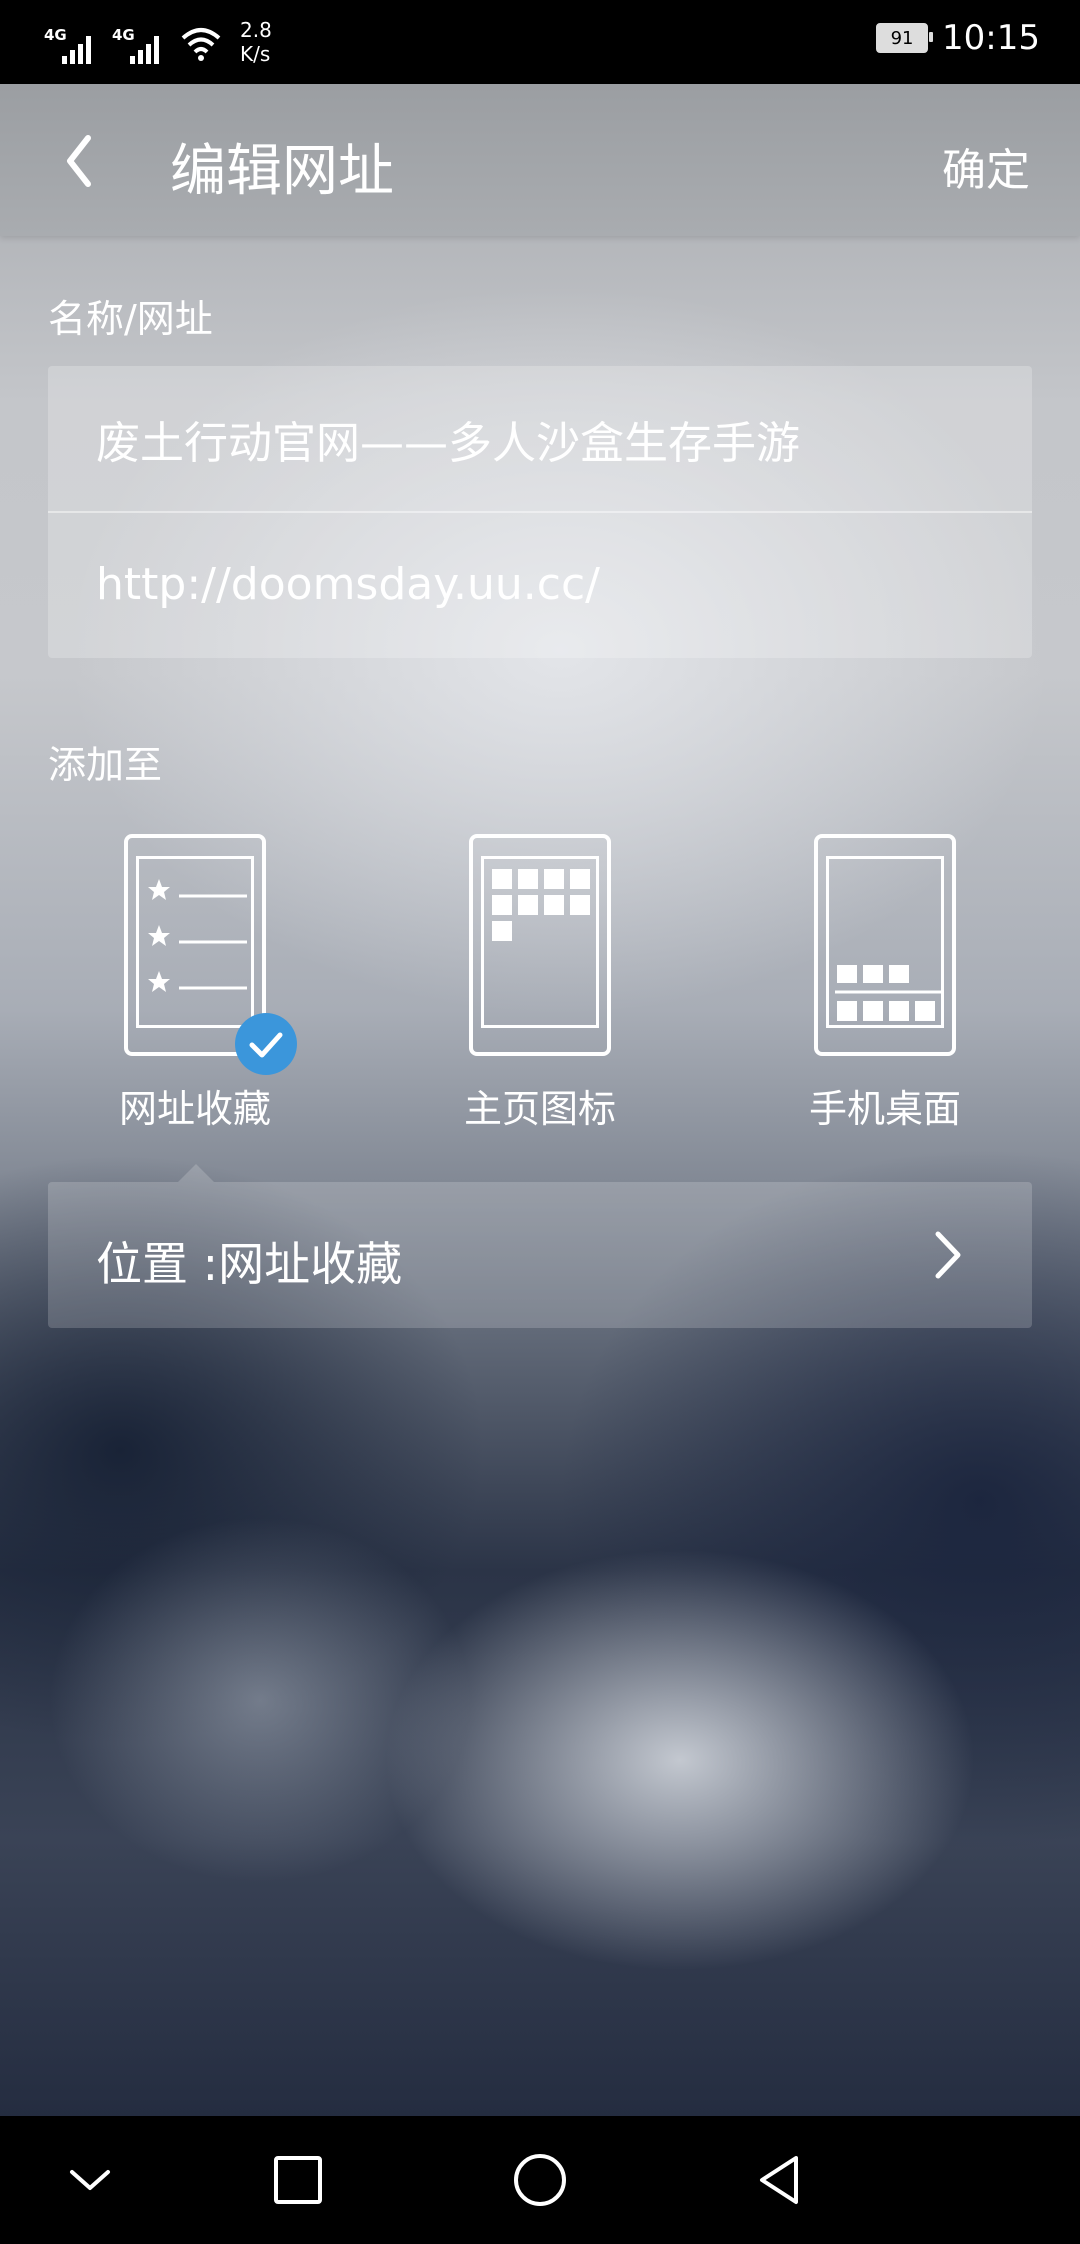 The width and height of the screenshot is (1080, 2244). What do you see at coordinates (282, 171) in the screenshot?
I see `page-title: 编辑网址` at bounding box center [282, 171].